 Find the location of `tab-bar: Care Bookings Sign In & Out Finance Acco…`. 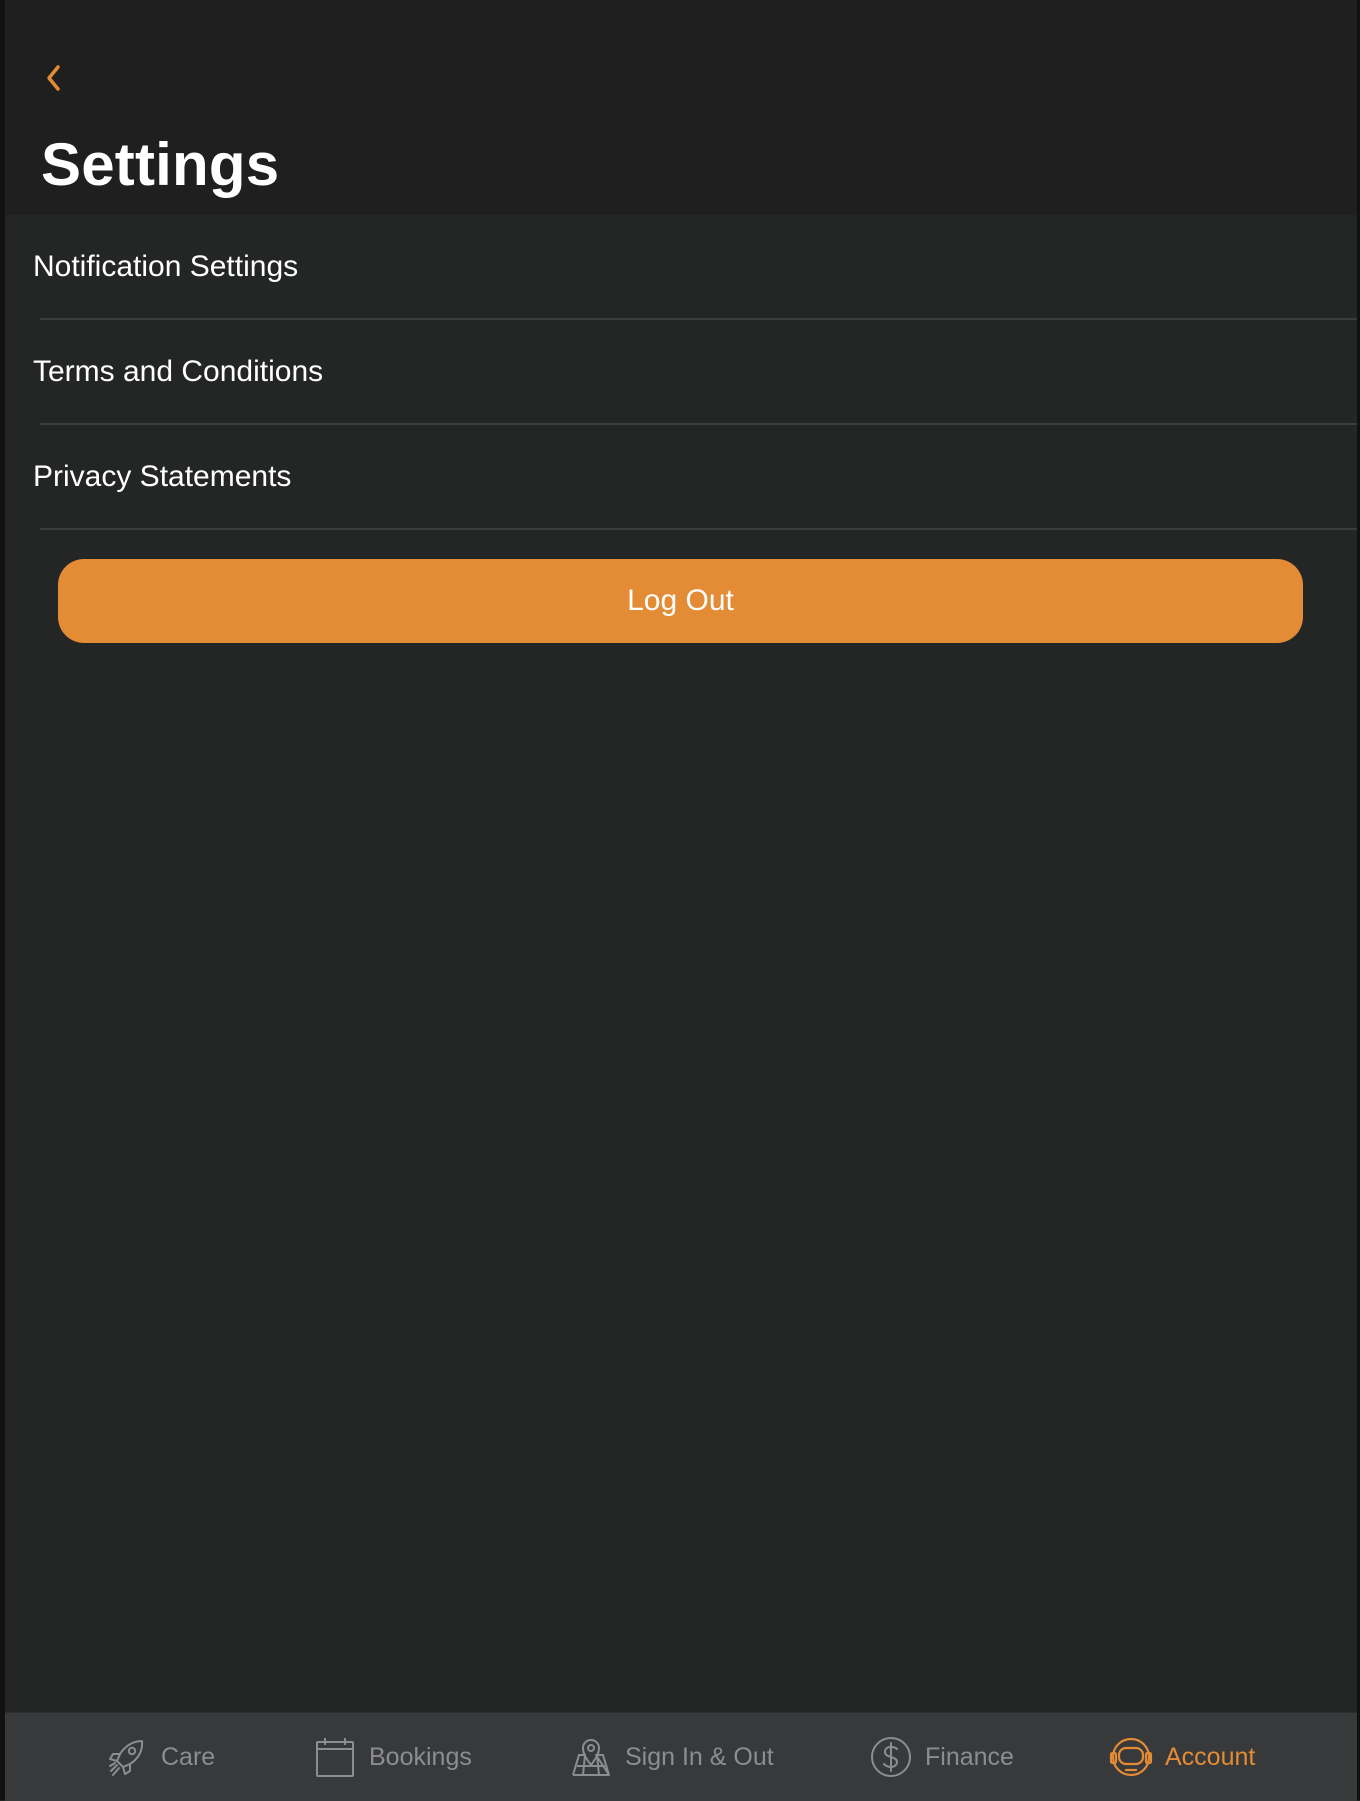

tab-bar: Care Bookings Sign In & Out Finance Acco… is located at coordinates (681, 1756).